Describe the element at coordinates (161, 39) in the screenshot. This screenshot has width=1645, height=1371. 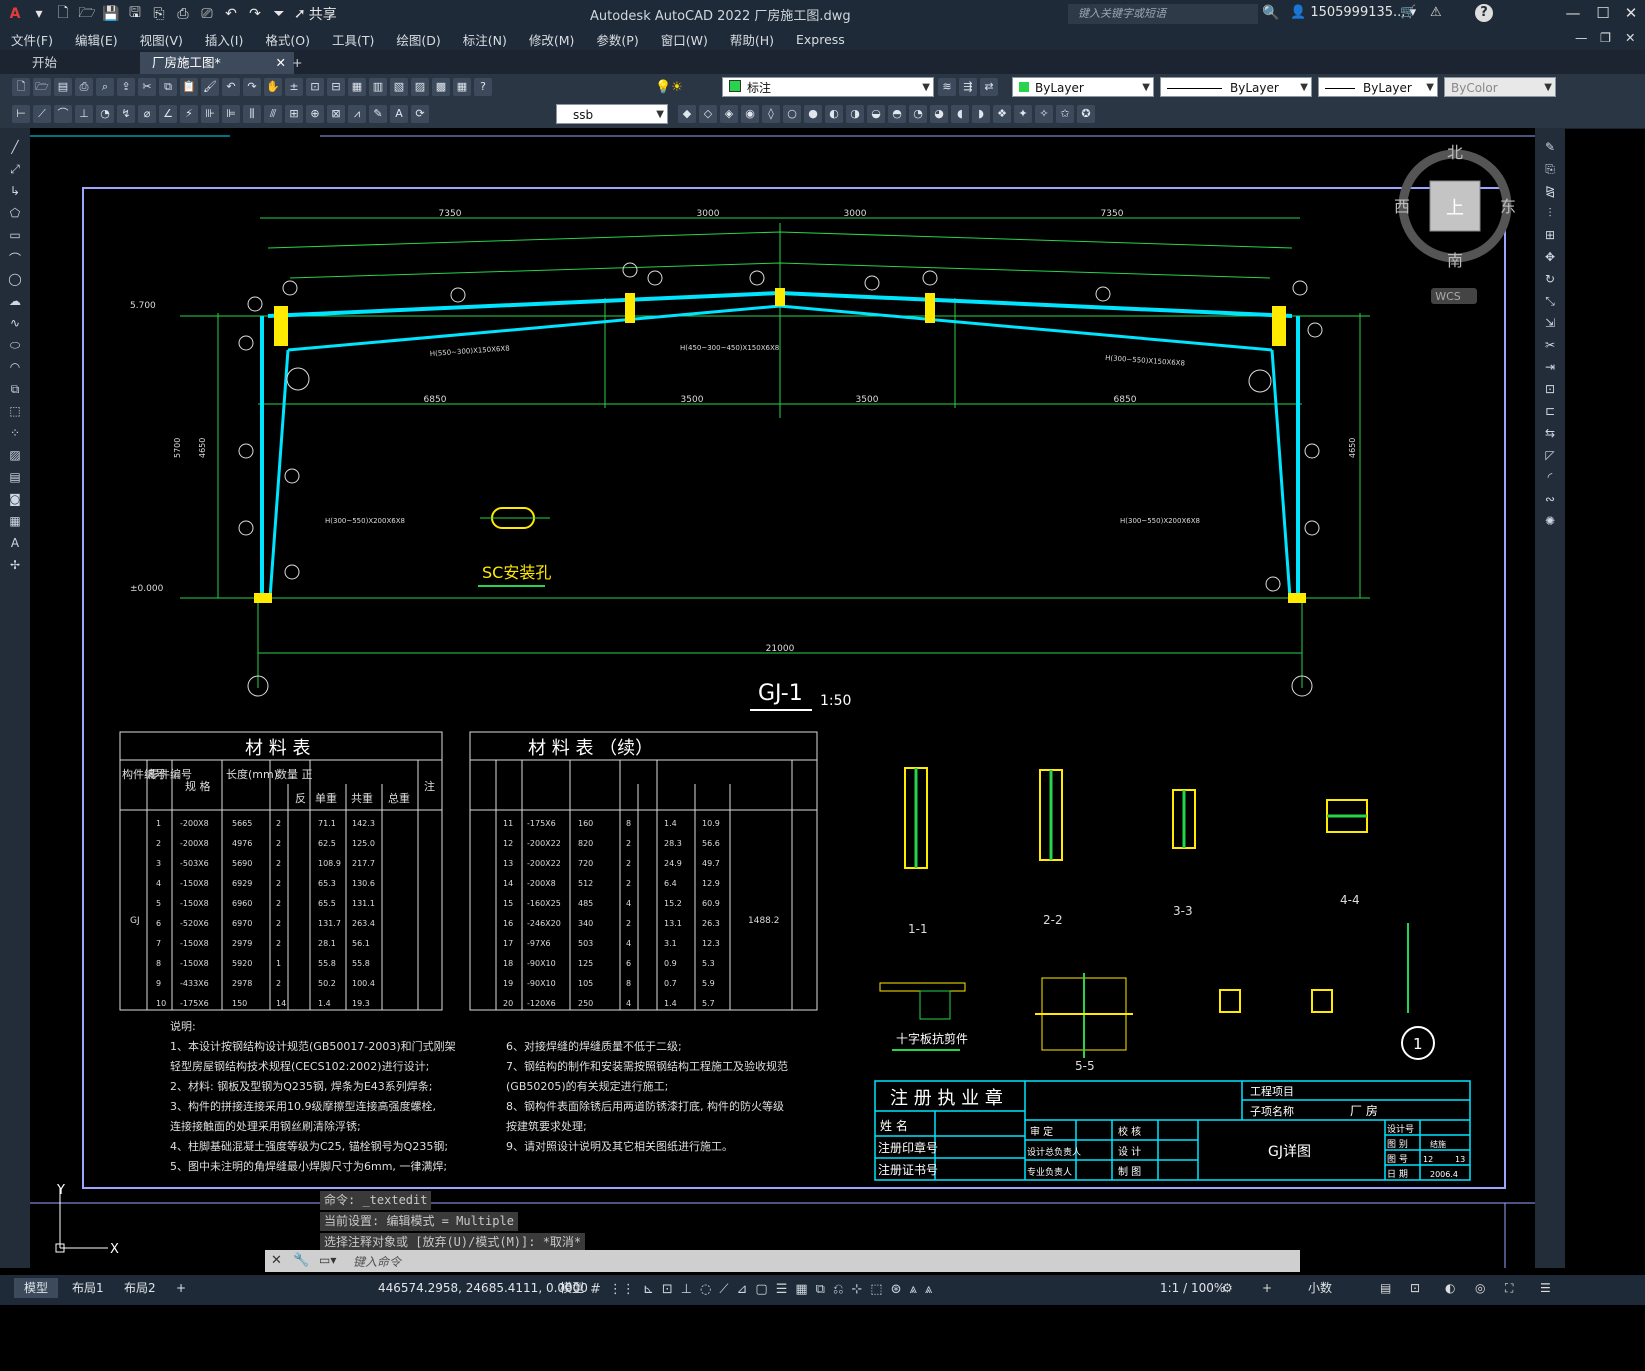
I see `menu-view: 视图(V)` at that location.